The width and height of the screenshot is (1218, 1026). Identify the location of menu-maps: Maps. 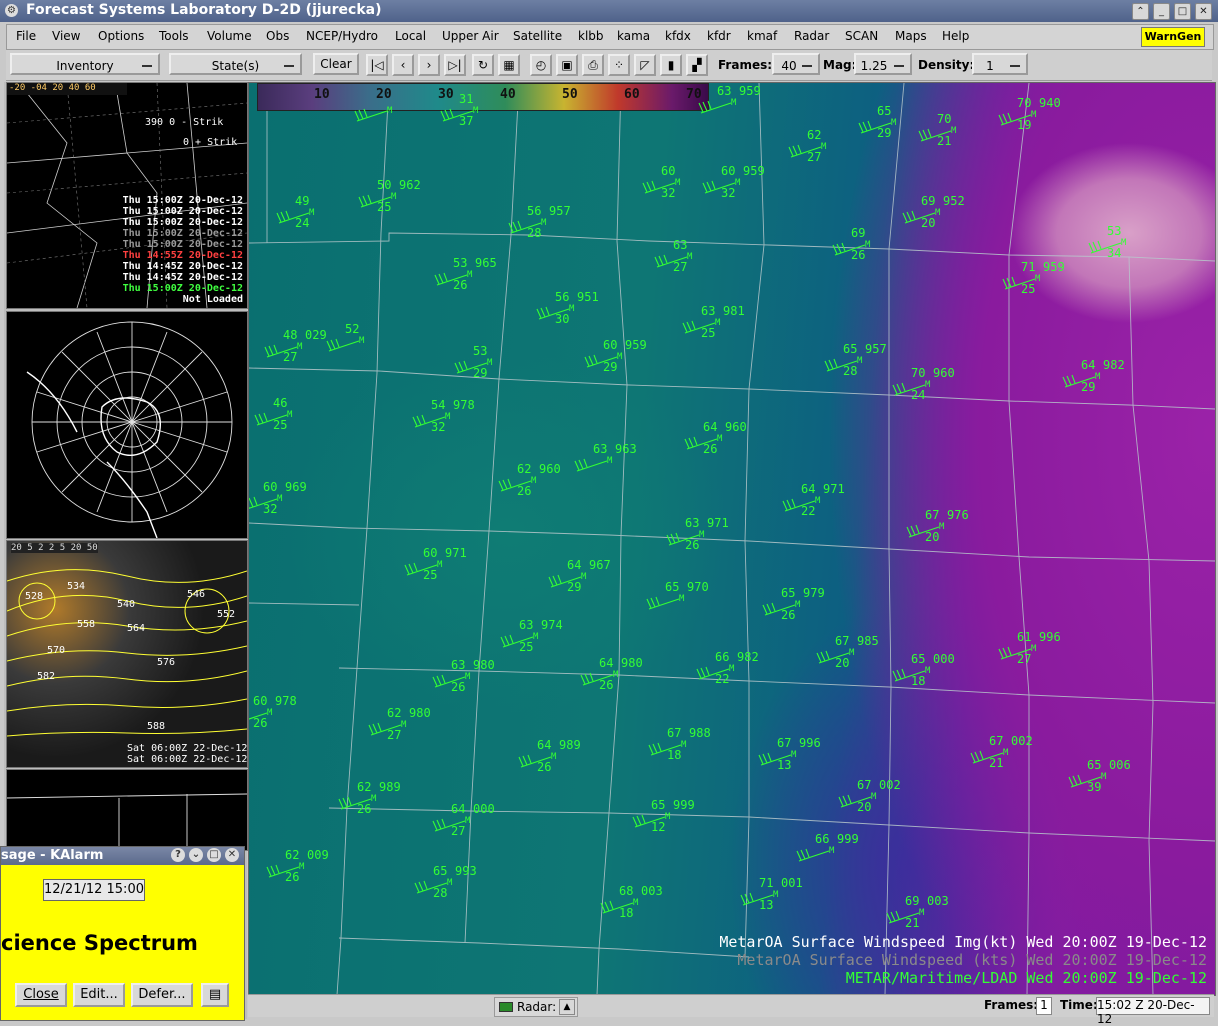
(911, 36).